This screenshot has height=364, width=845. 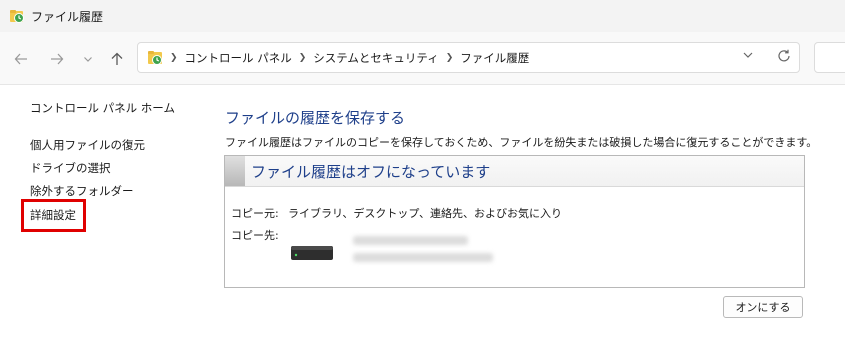 I want to click on blurred-drive-name, so click(x=410, y=240).